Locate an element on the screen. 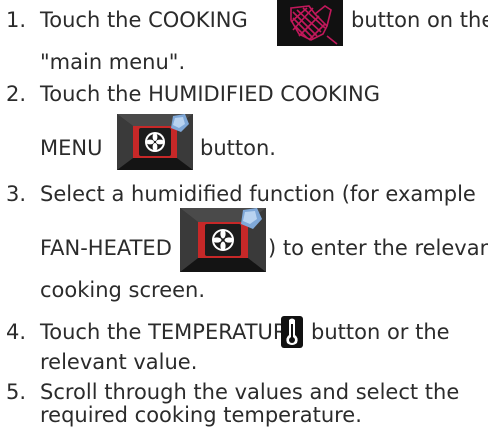  oven-mitt-cooking-icon is located at coordinates (310, 23).